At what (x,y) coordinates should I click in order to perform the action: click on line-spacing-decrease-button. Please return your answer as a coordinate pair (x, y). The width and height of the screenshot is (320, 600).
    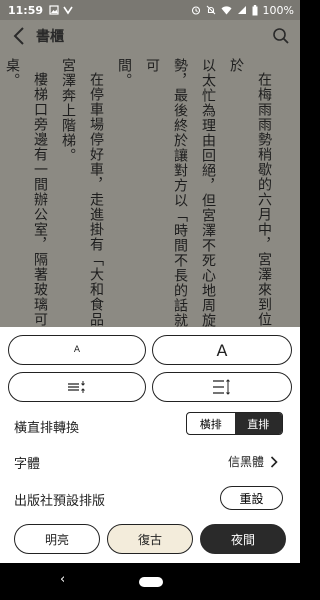
    Looking at the image, I should click on (77, 387).